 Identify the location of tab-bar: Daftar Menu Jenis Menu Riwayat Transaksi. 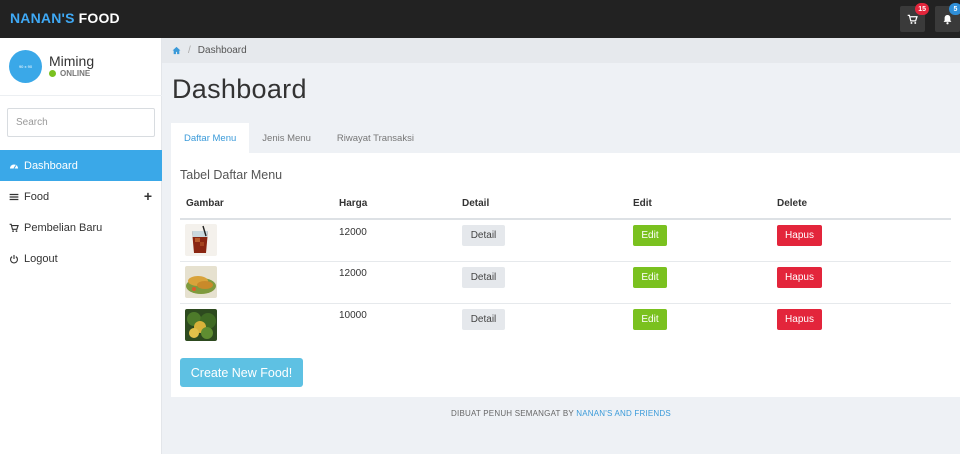
(299, 138).